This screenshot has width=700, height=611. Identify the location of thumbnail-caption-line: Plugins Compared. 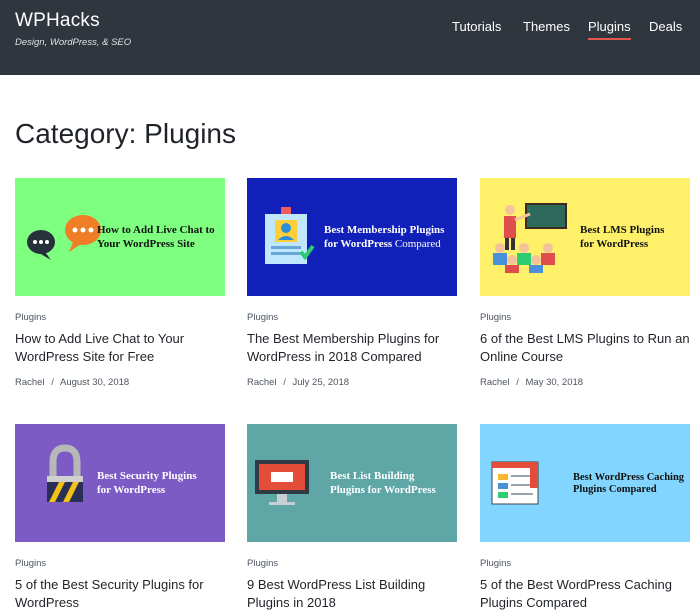
(615, 489).